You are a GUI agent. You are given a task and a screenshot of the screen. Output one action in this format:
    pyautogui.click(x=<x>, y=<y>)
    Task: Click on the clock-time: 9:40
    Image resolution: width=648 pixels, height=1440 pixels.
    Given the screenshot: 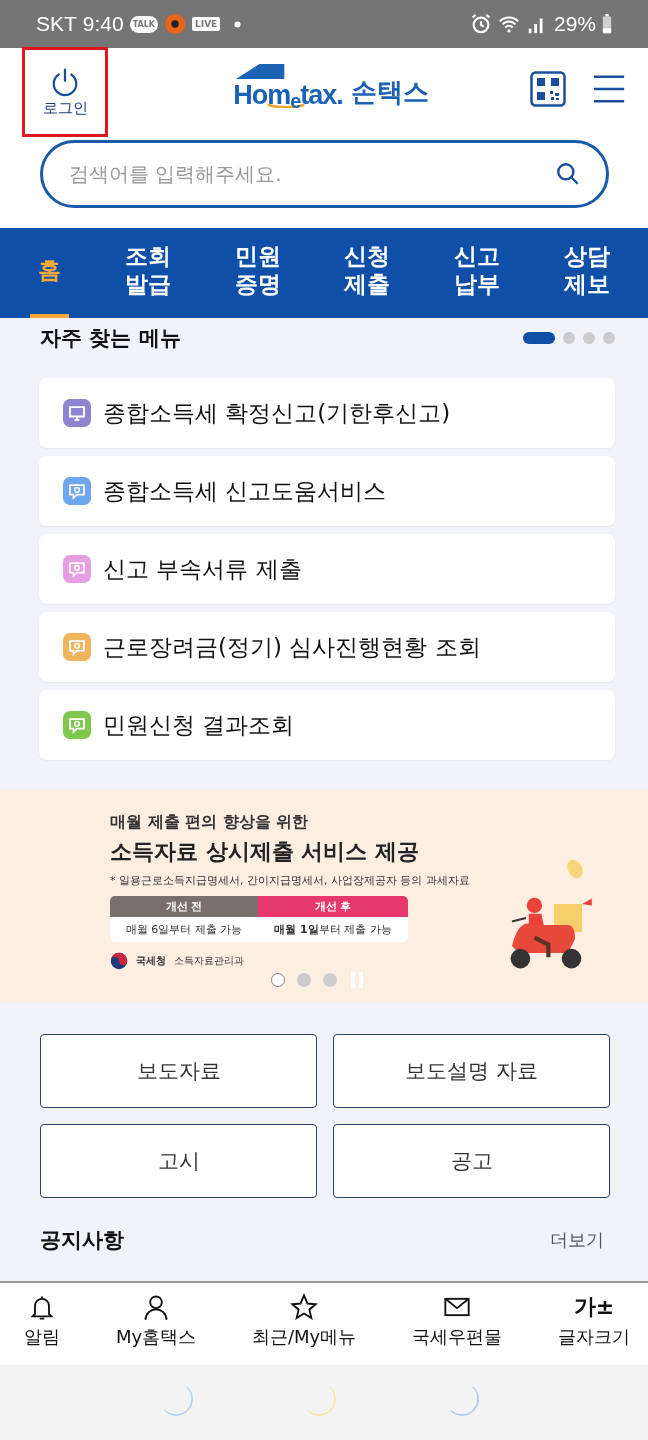 What is the action you would take?
    pyautogui.click(x=103, y=24)
    